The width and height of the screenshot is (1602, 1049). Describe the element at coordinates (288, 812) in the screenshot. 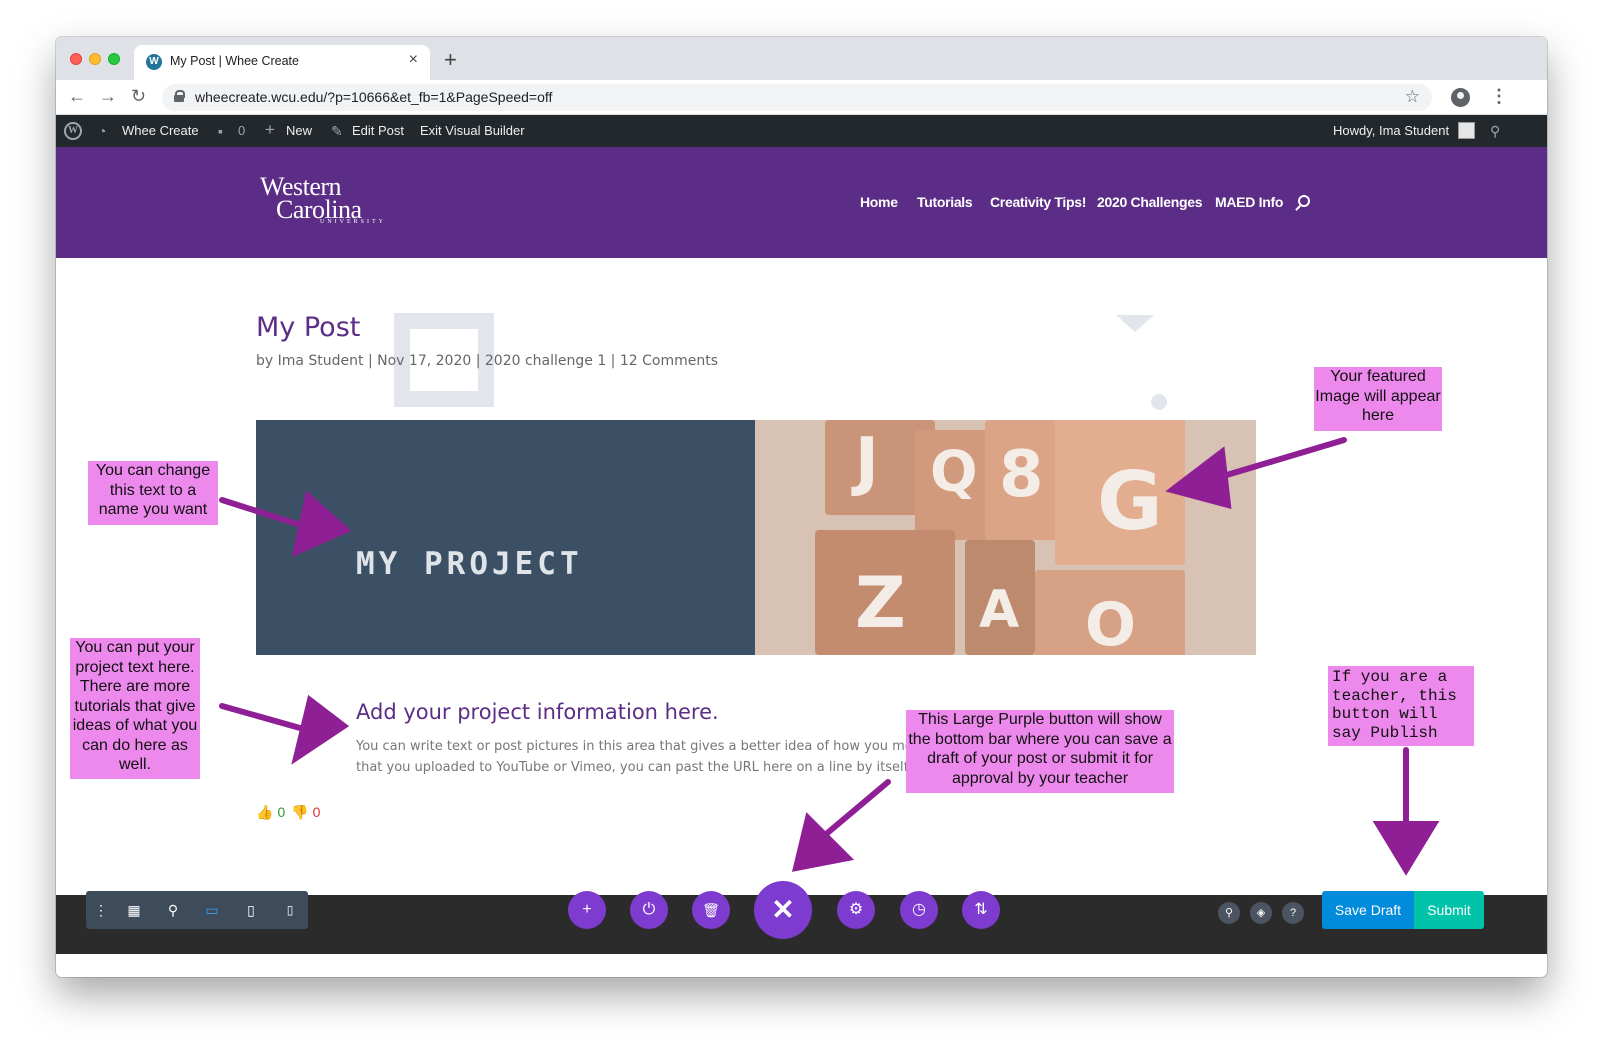

I see `like-dislike: 👍 0 👎 0` at that location.